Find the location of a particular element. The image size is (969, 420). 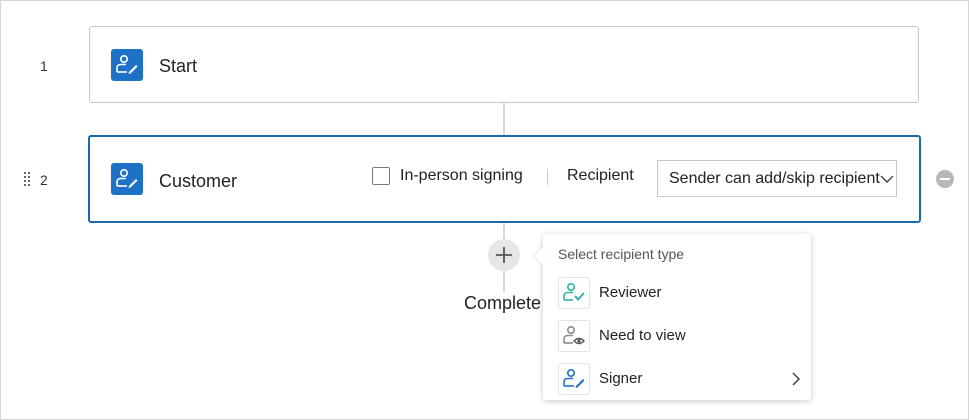

recipient-select: Sender can add/skip recipient is located at coordinates (777, 178).